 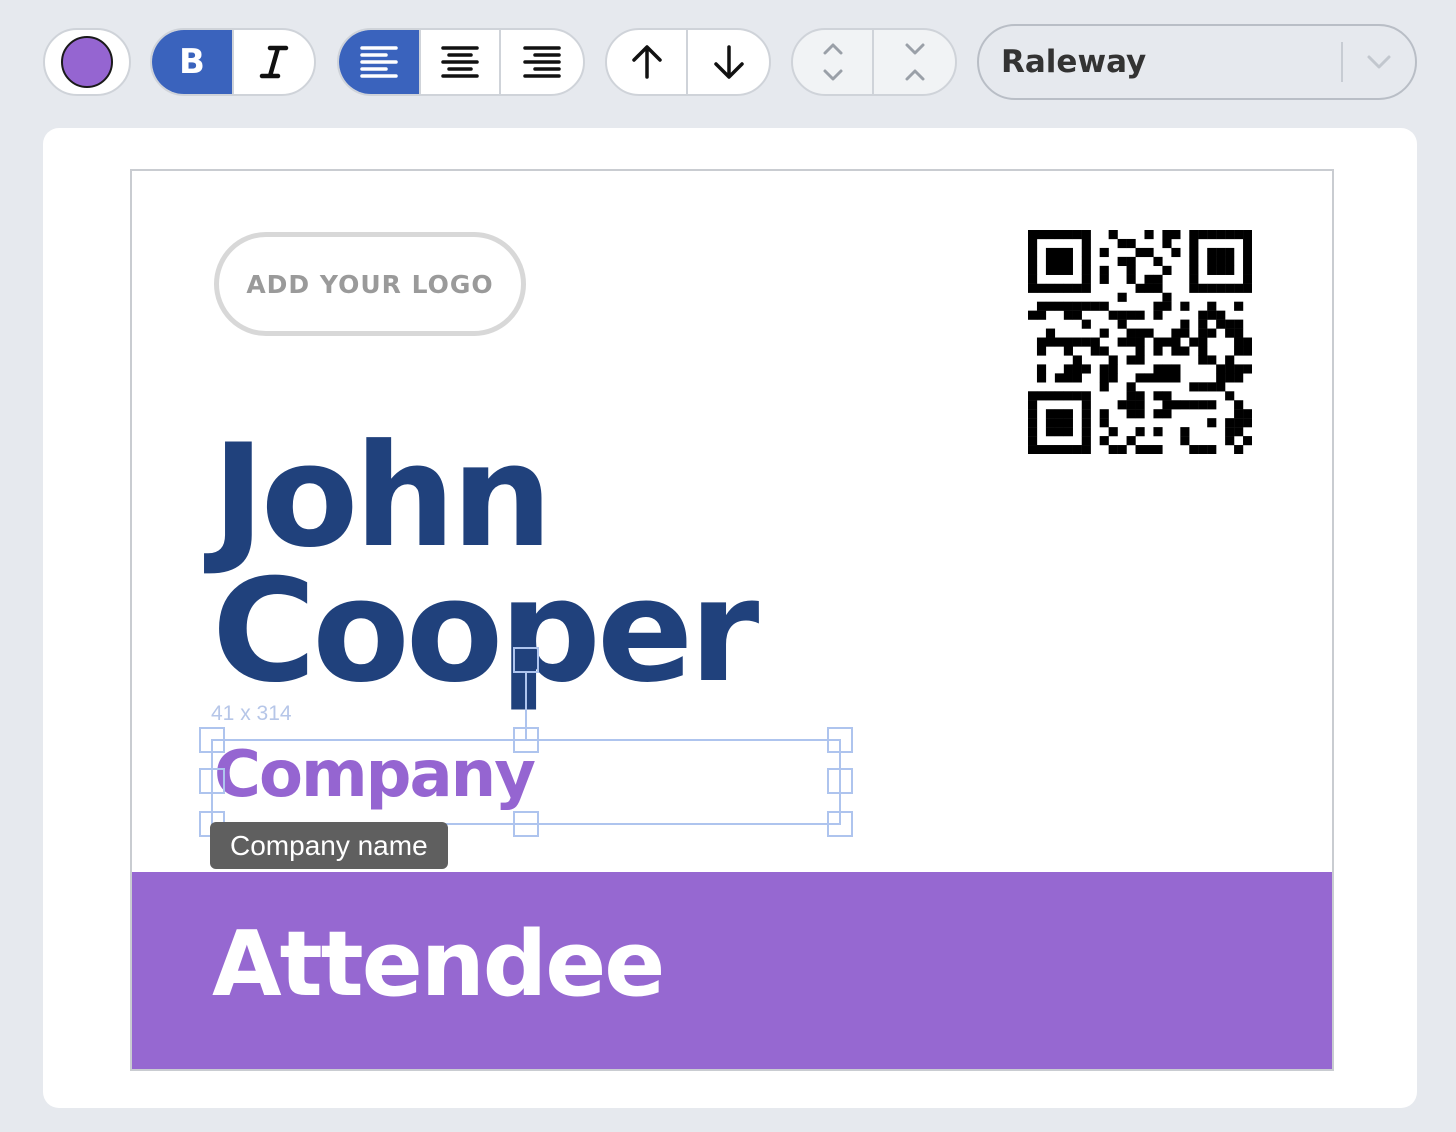 I want to click on qr-code-icon, so click(x=1140, y=342).